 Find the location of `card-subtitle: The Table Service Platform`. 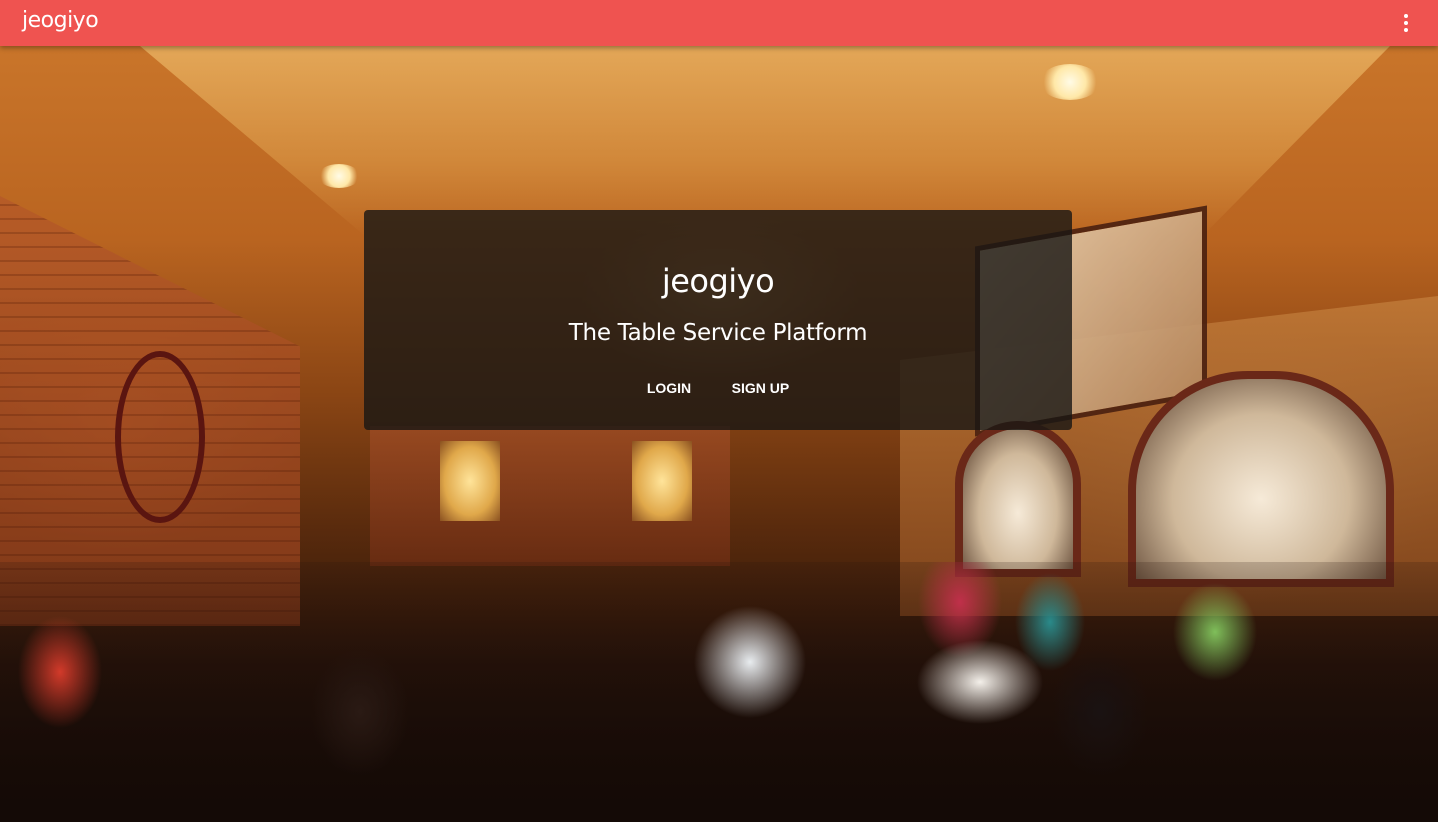

card-subtitle: The Table Service Platform is located at coordinates (718, 333).